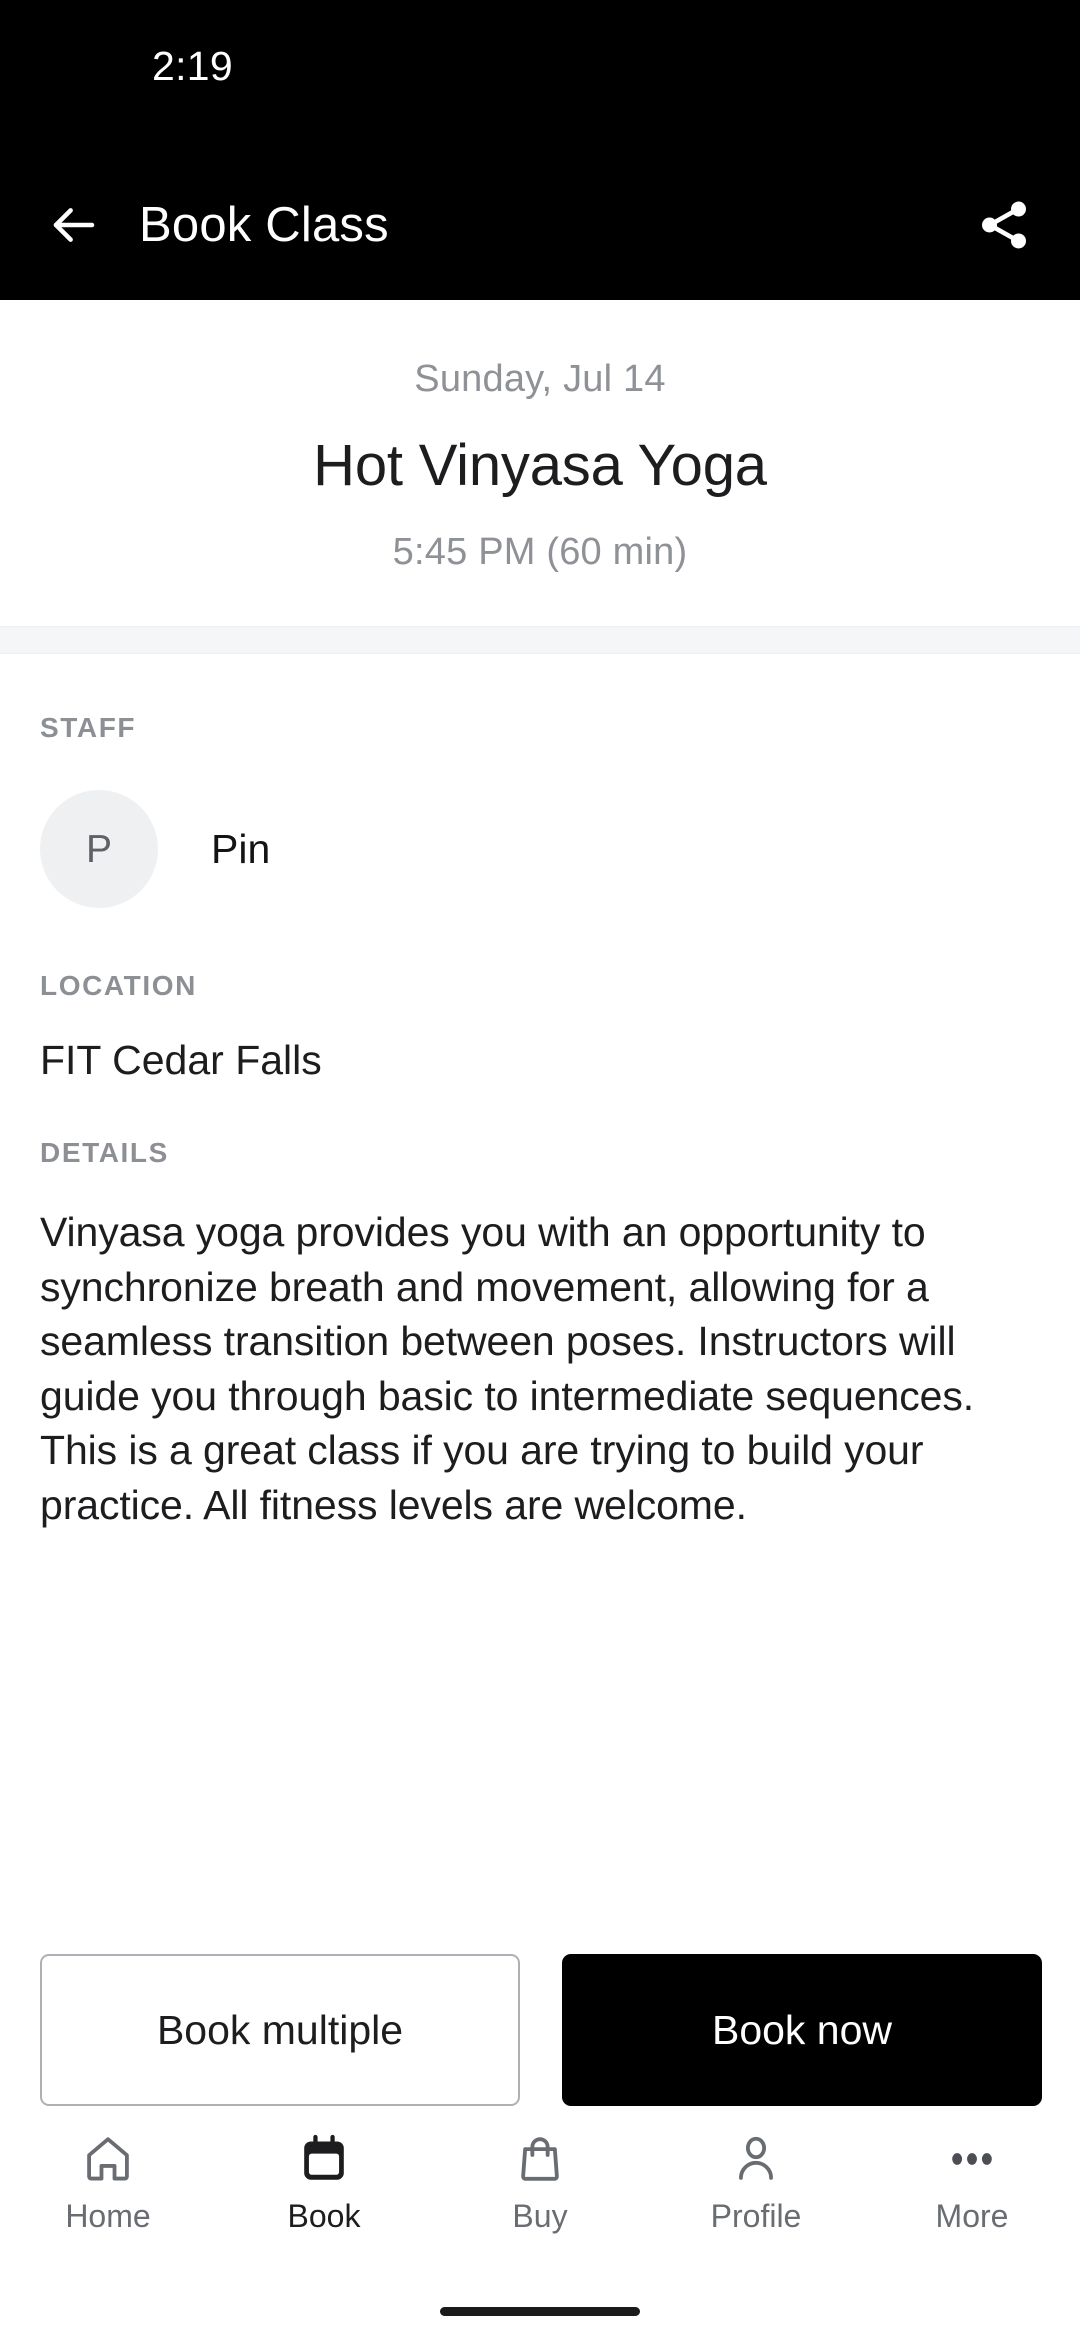  I want to click on nav-label-more: More, so click(972, 2216).